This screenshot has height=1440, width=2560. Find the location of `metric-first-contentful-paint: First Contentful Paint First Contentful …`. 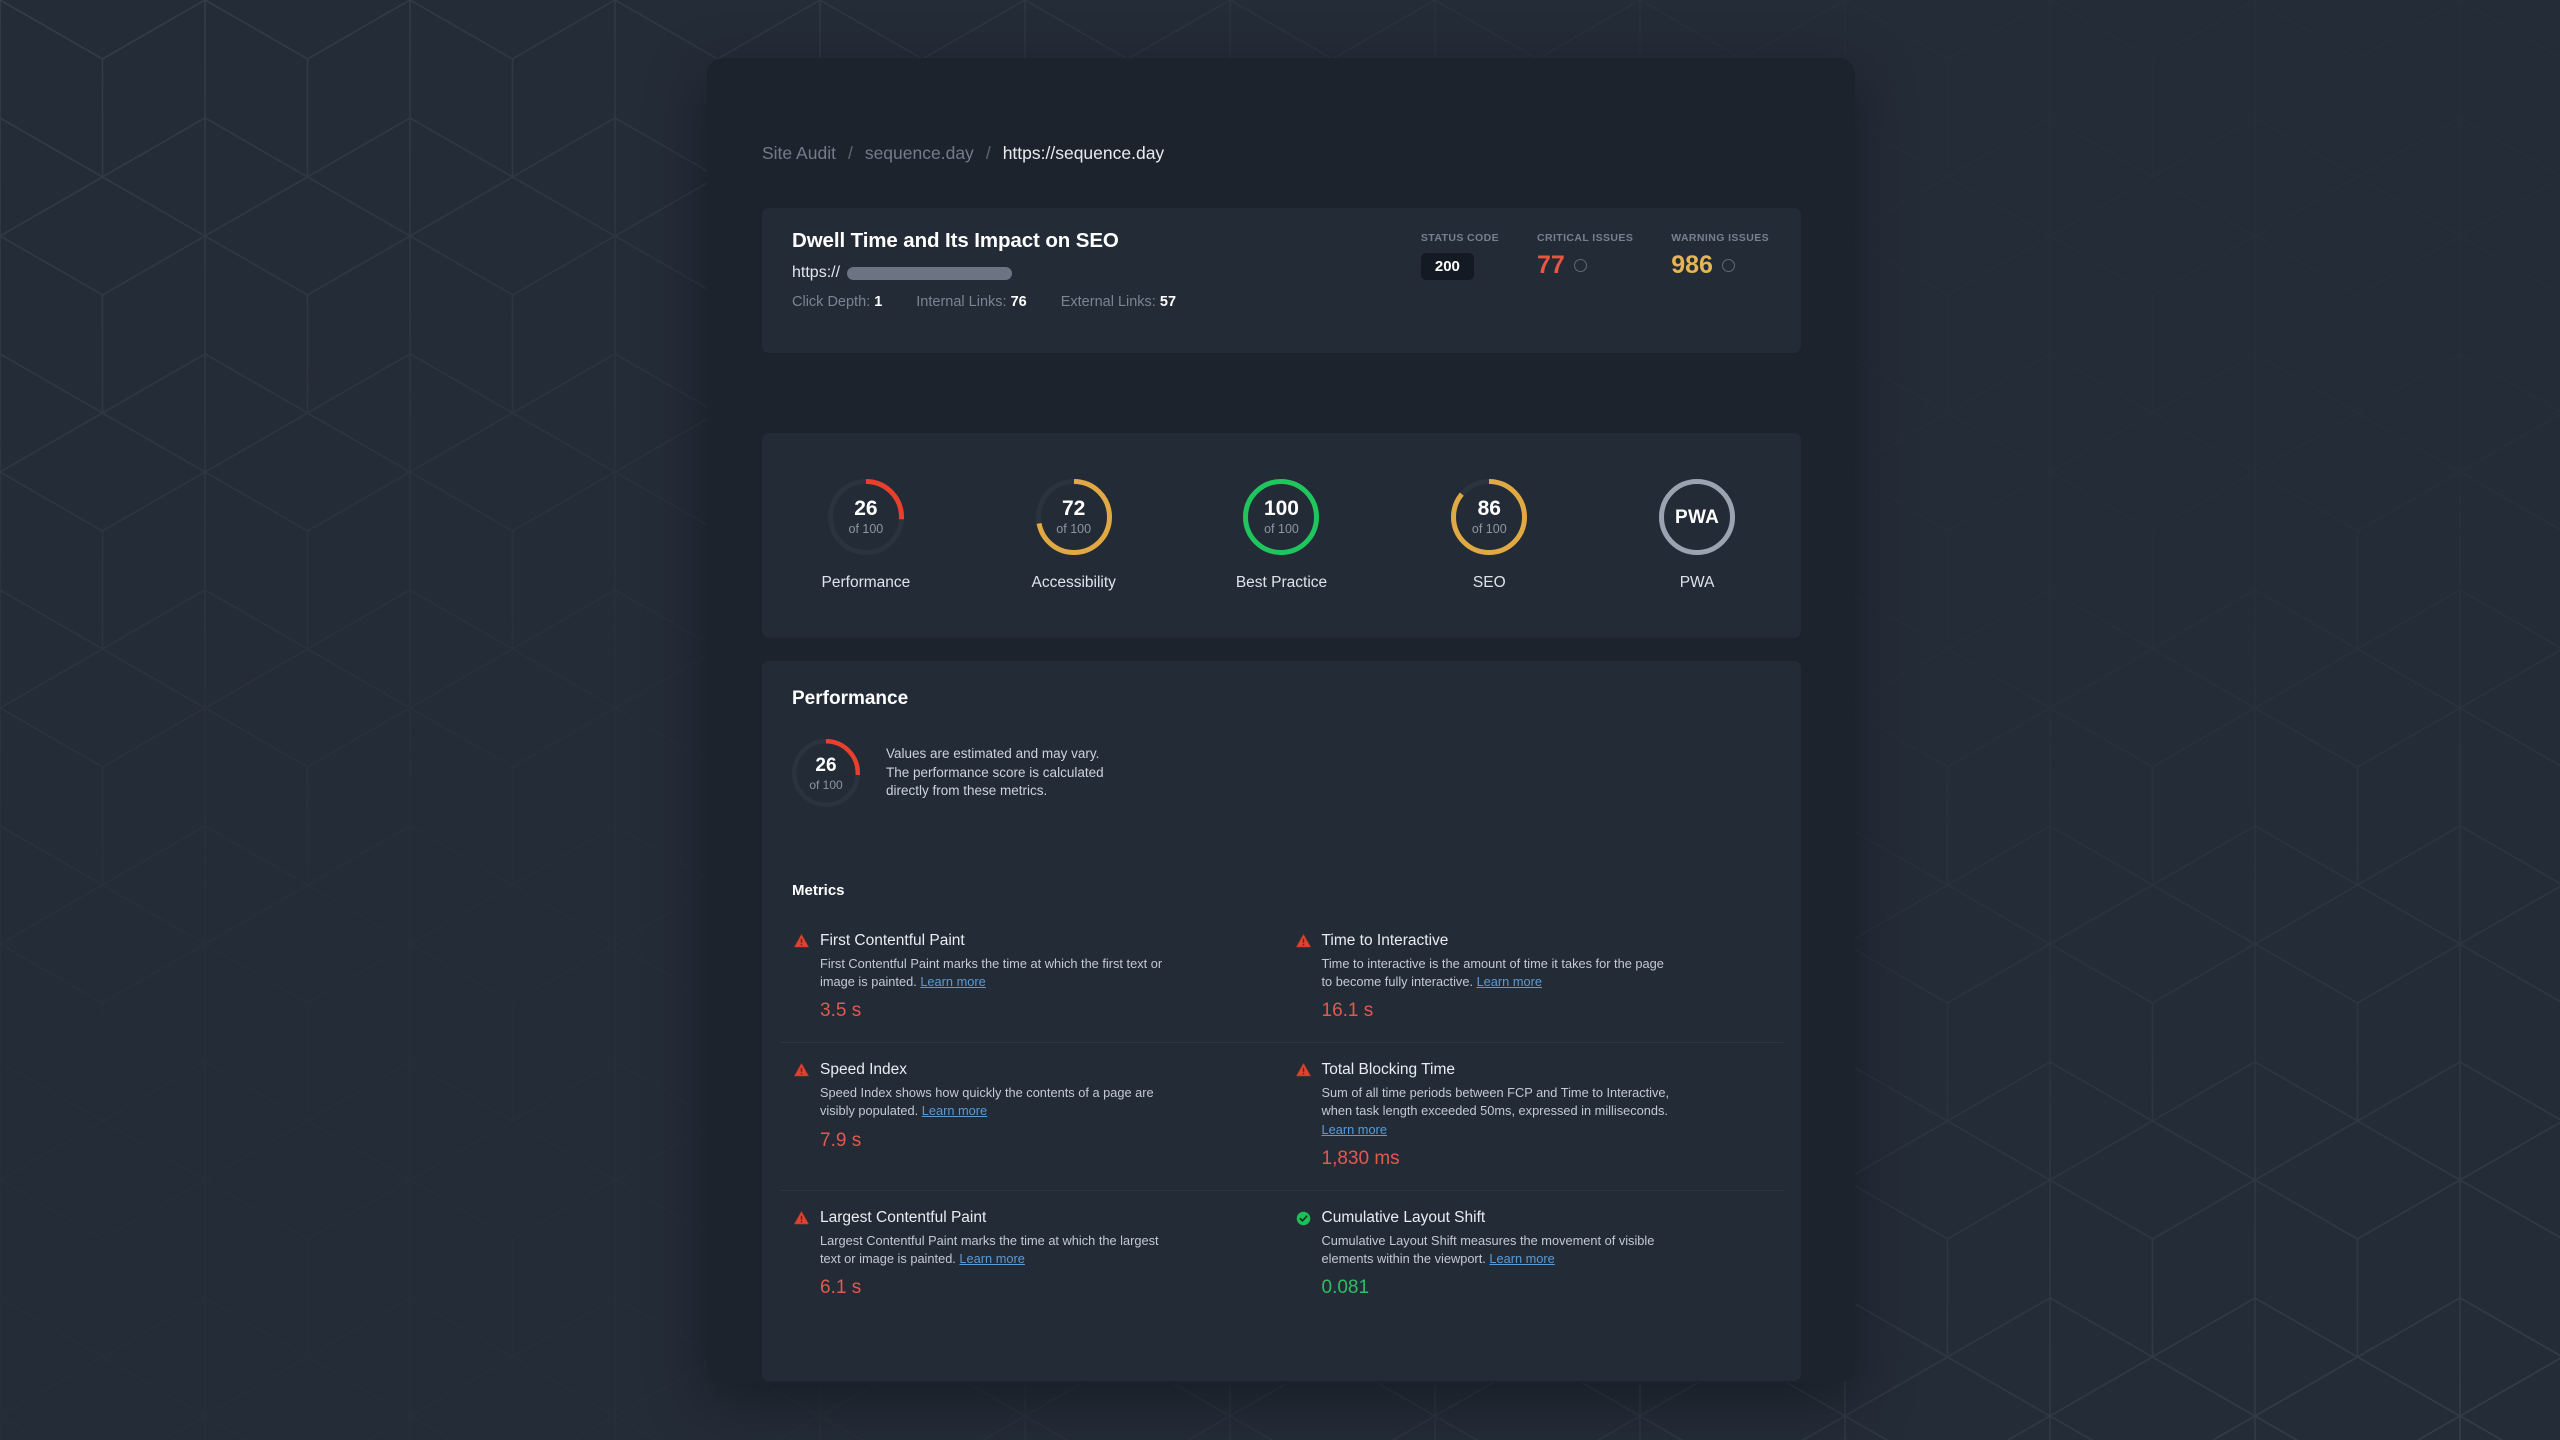

metric-first-contentful-paint: First Contentful Paint First Contentful … is located at coordinates (1031, 978).